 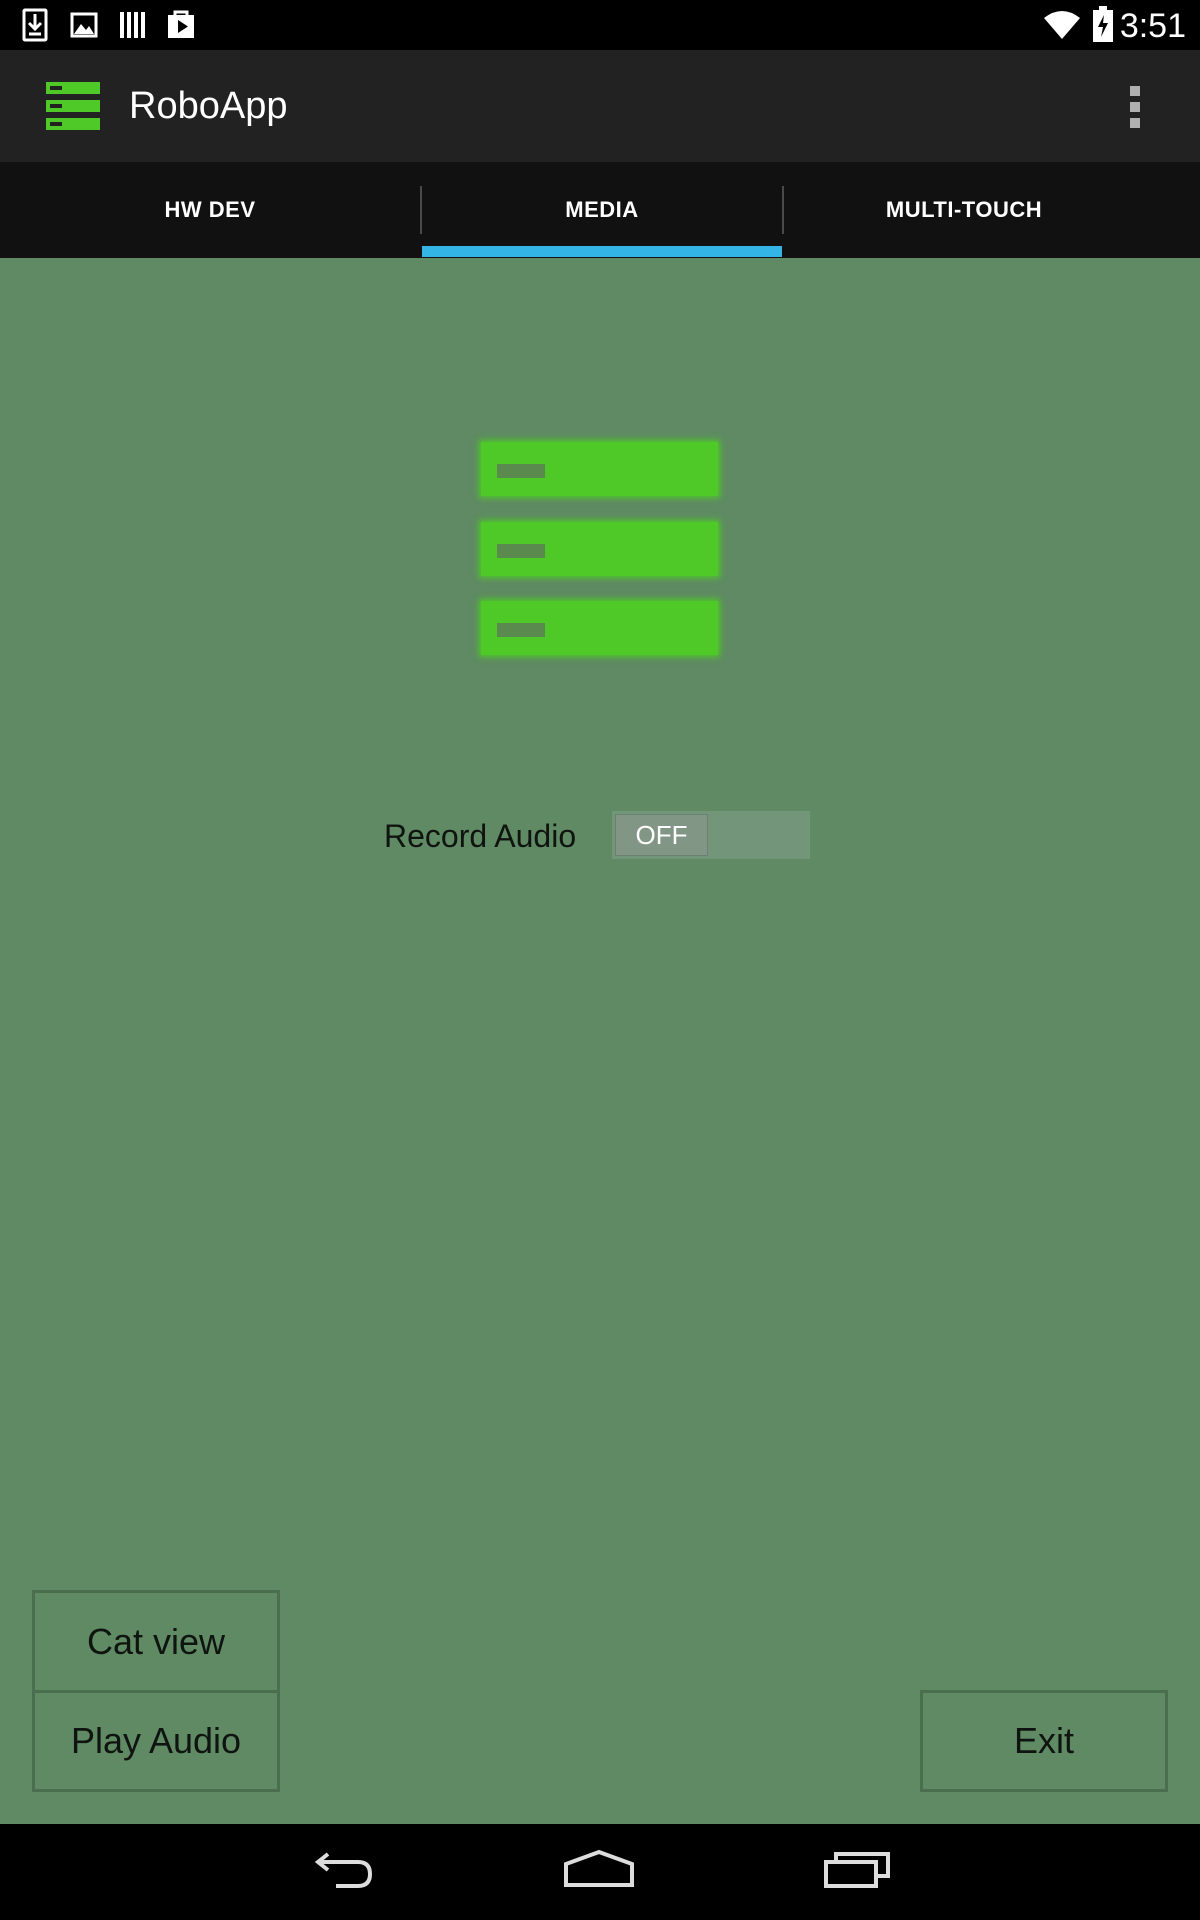 I want to click on cat-view-button: Cat view, so click(x=156, y=1642).